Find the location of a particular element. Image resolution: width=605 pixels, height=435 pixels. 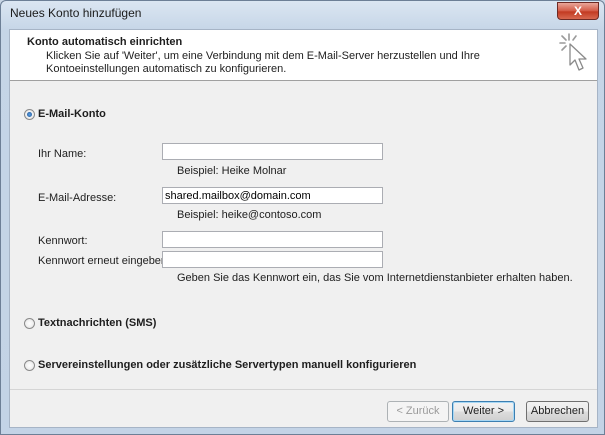

name-input is located at coordinates (272, 151).